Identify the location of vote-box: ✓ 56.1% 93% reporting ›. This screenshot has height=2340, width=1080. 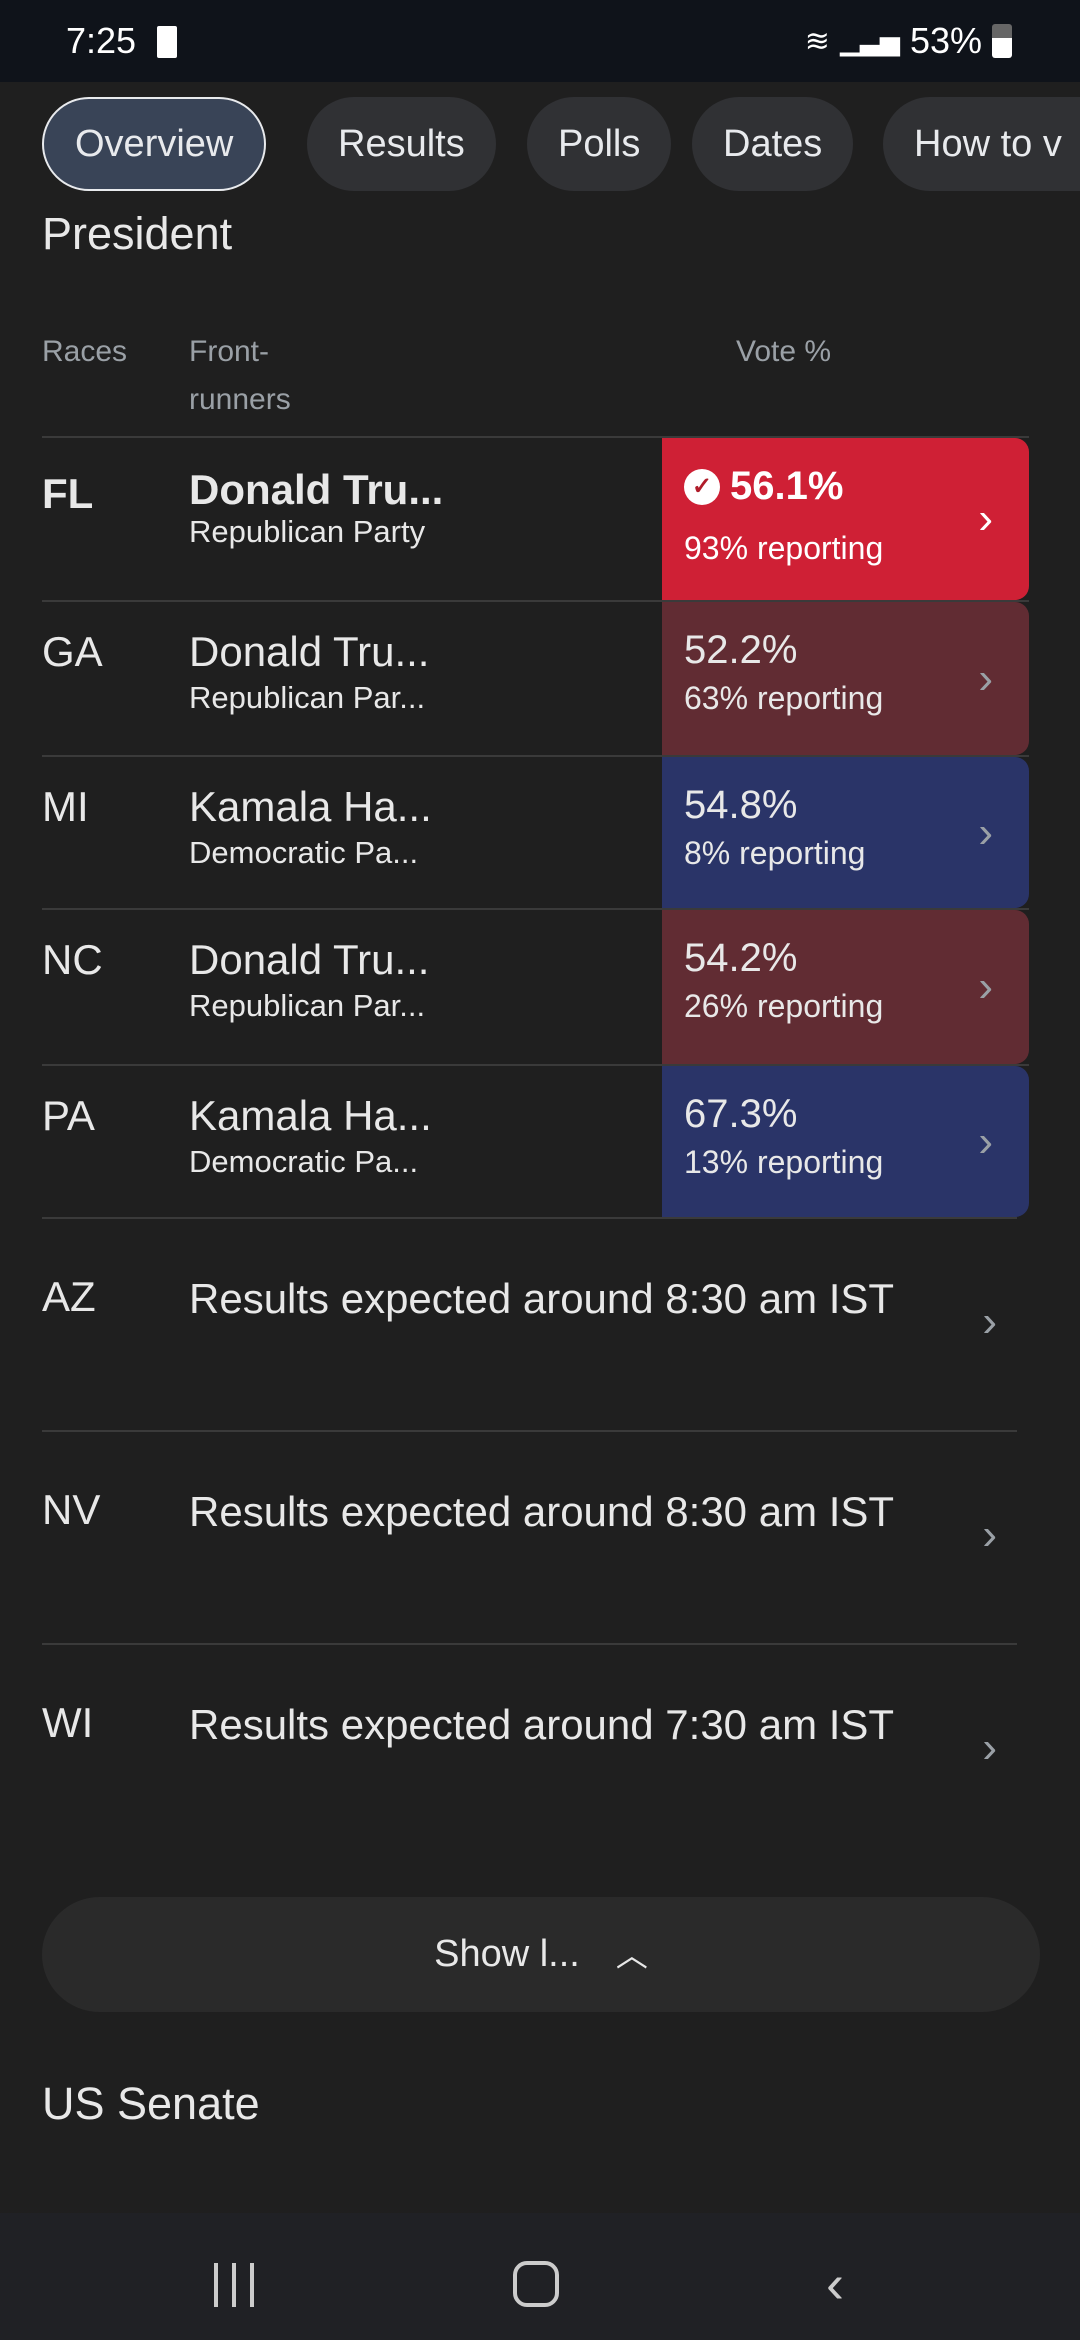
(845, 519).